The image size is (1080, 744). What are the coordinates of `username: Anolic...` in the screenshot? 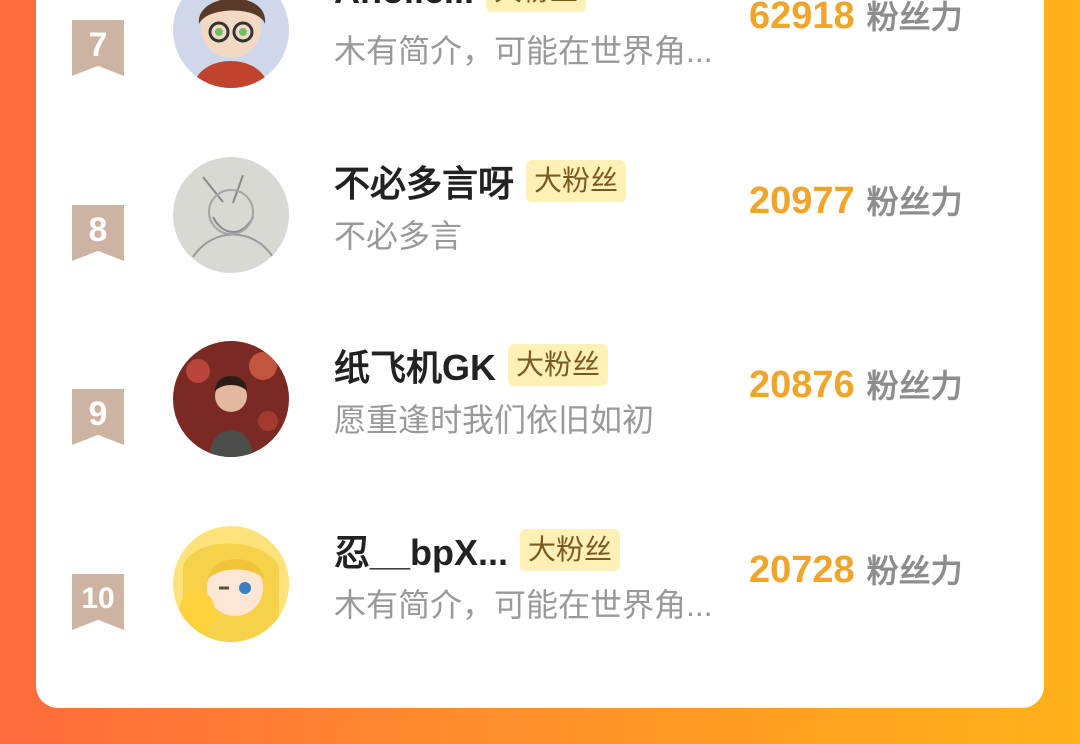 It's located at (404, 6).